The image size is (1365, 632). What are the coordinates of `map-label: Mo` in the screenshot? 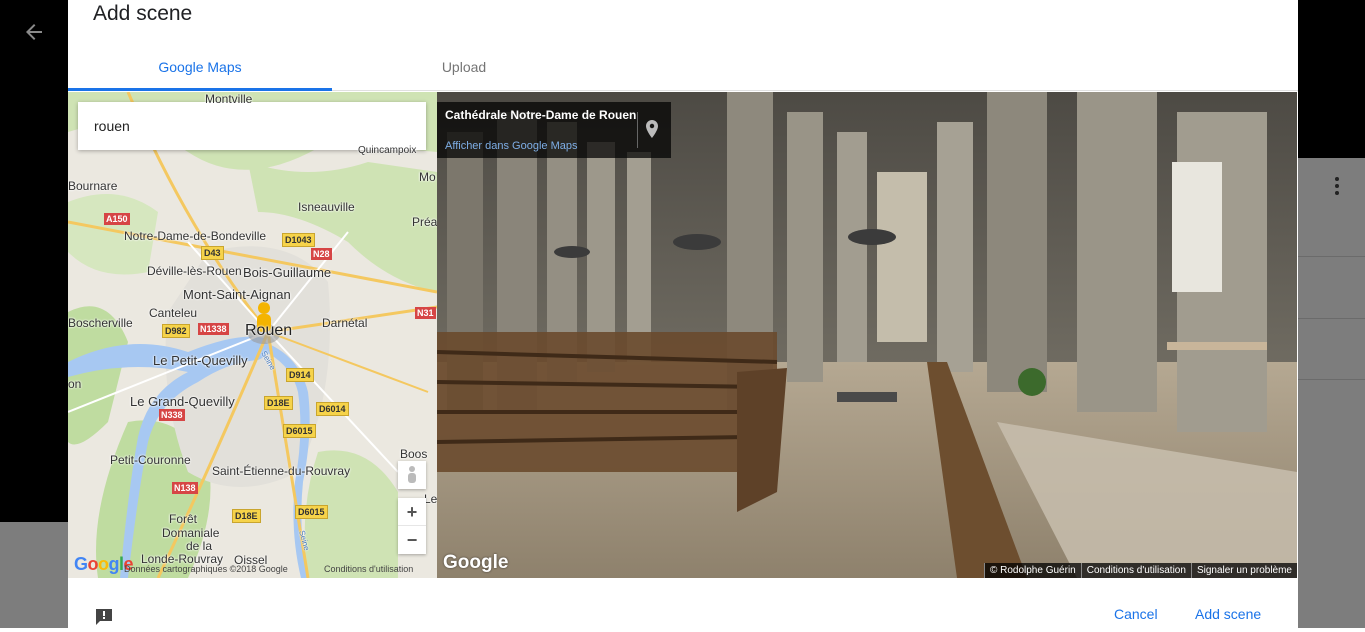 It's located at (427, 177).